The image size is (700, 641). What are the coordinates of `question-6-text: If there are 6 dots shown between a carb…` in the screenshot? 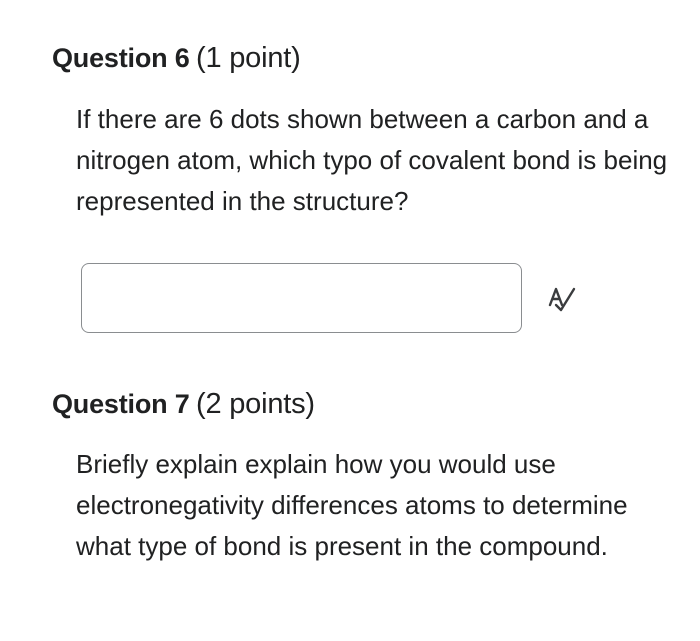 It's located at (372, 160).